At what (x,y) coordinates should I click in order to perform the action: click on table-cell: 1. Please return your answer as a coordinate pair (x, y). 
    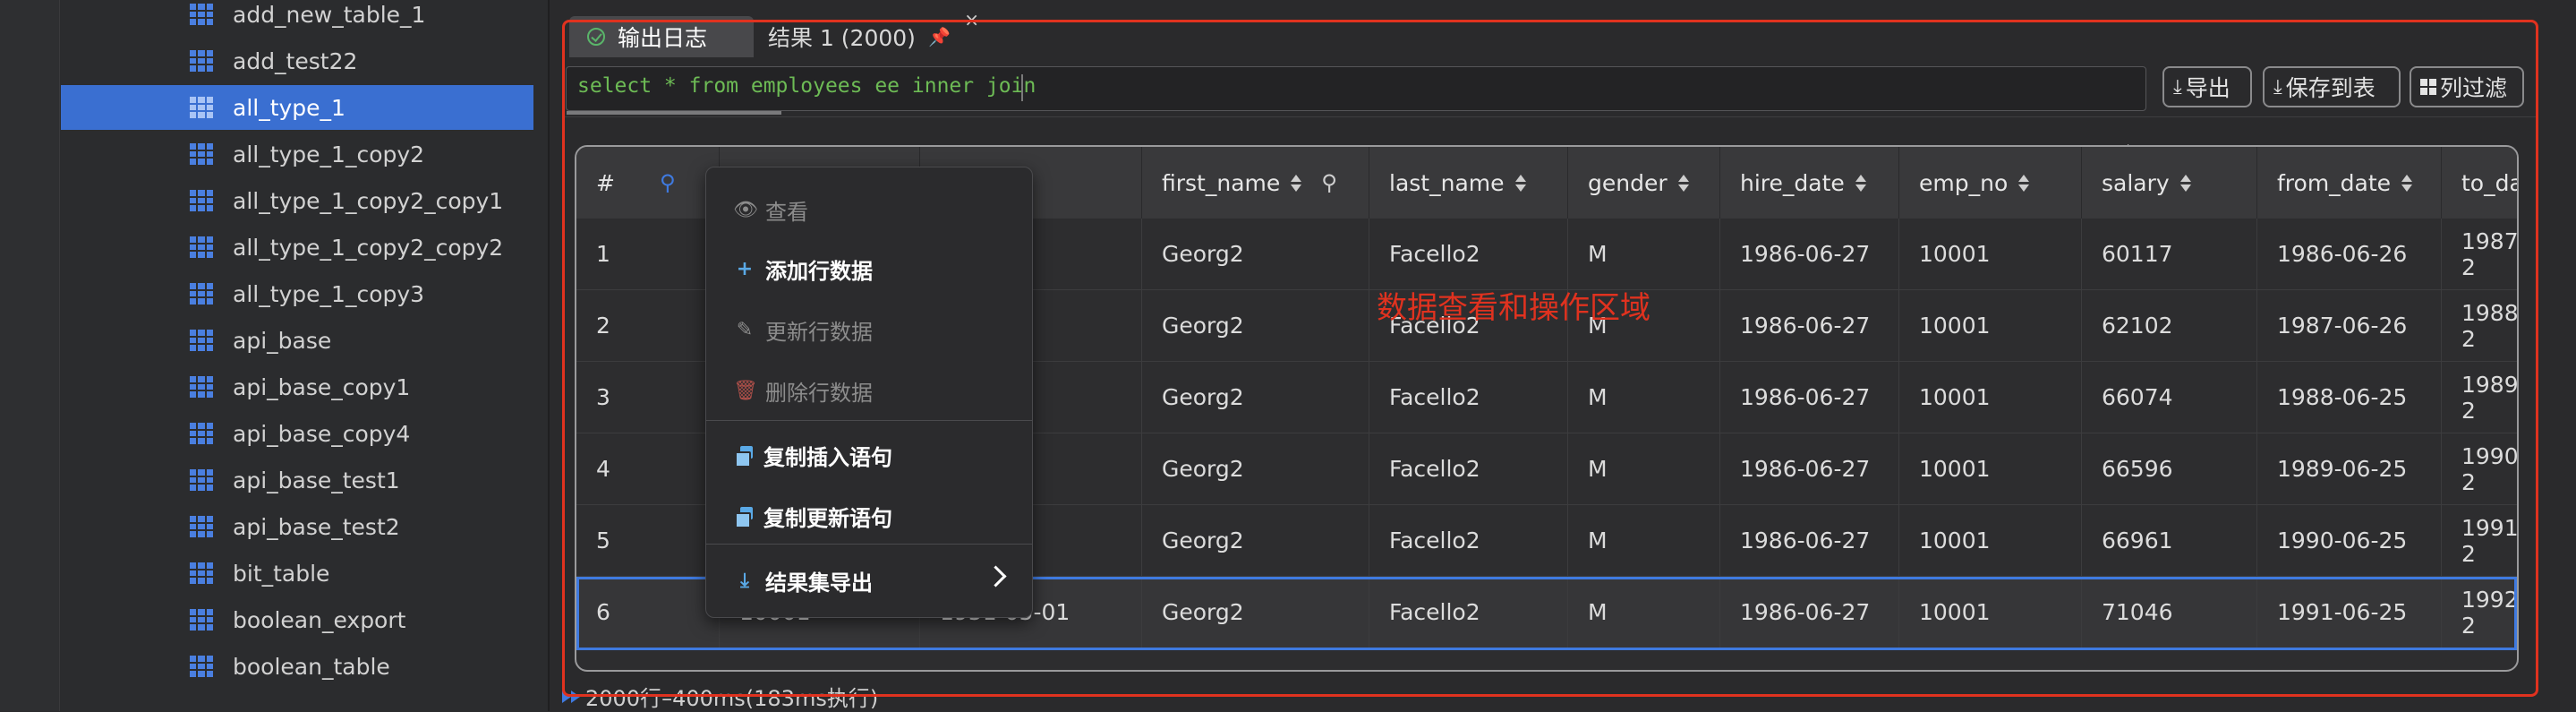
    Looking at the image, I should click on (648, 255).